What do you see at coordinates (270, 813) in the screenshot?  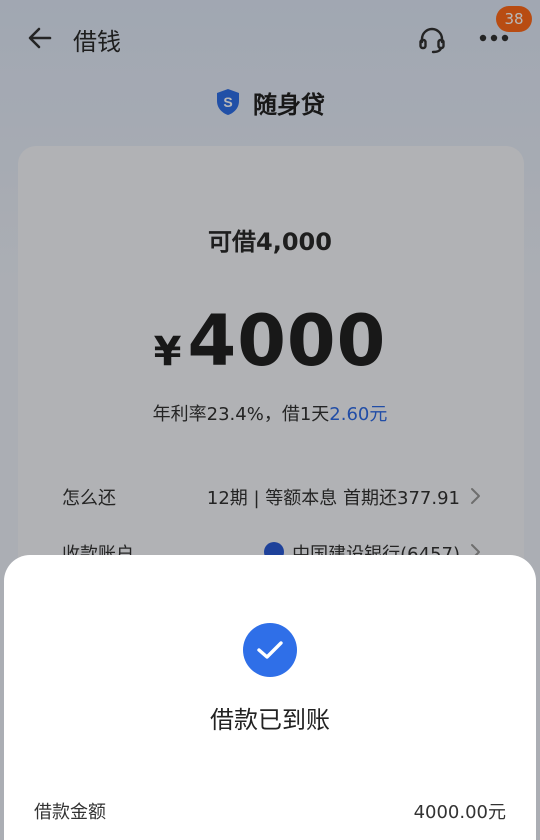 I see `loan-amount-detail-row: 借款金额 4000.00元` at bounding box center [270, 813].